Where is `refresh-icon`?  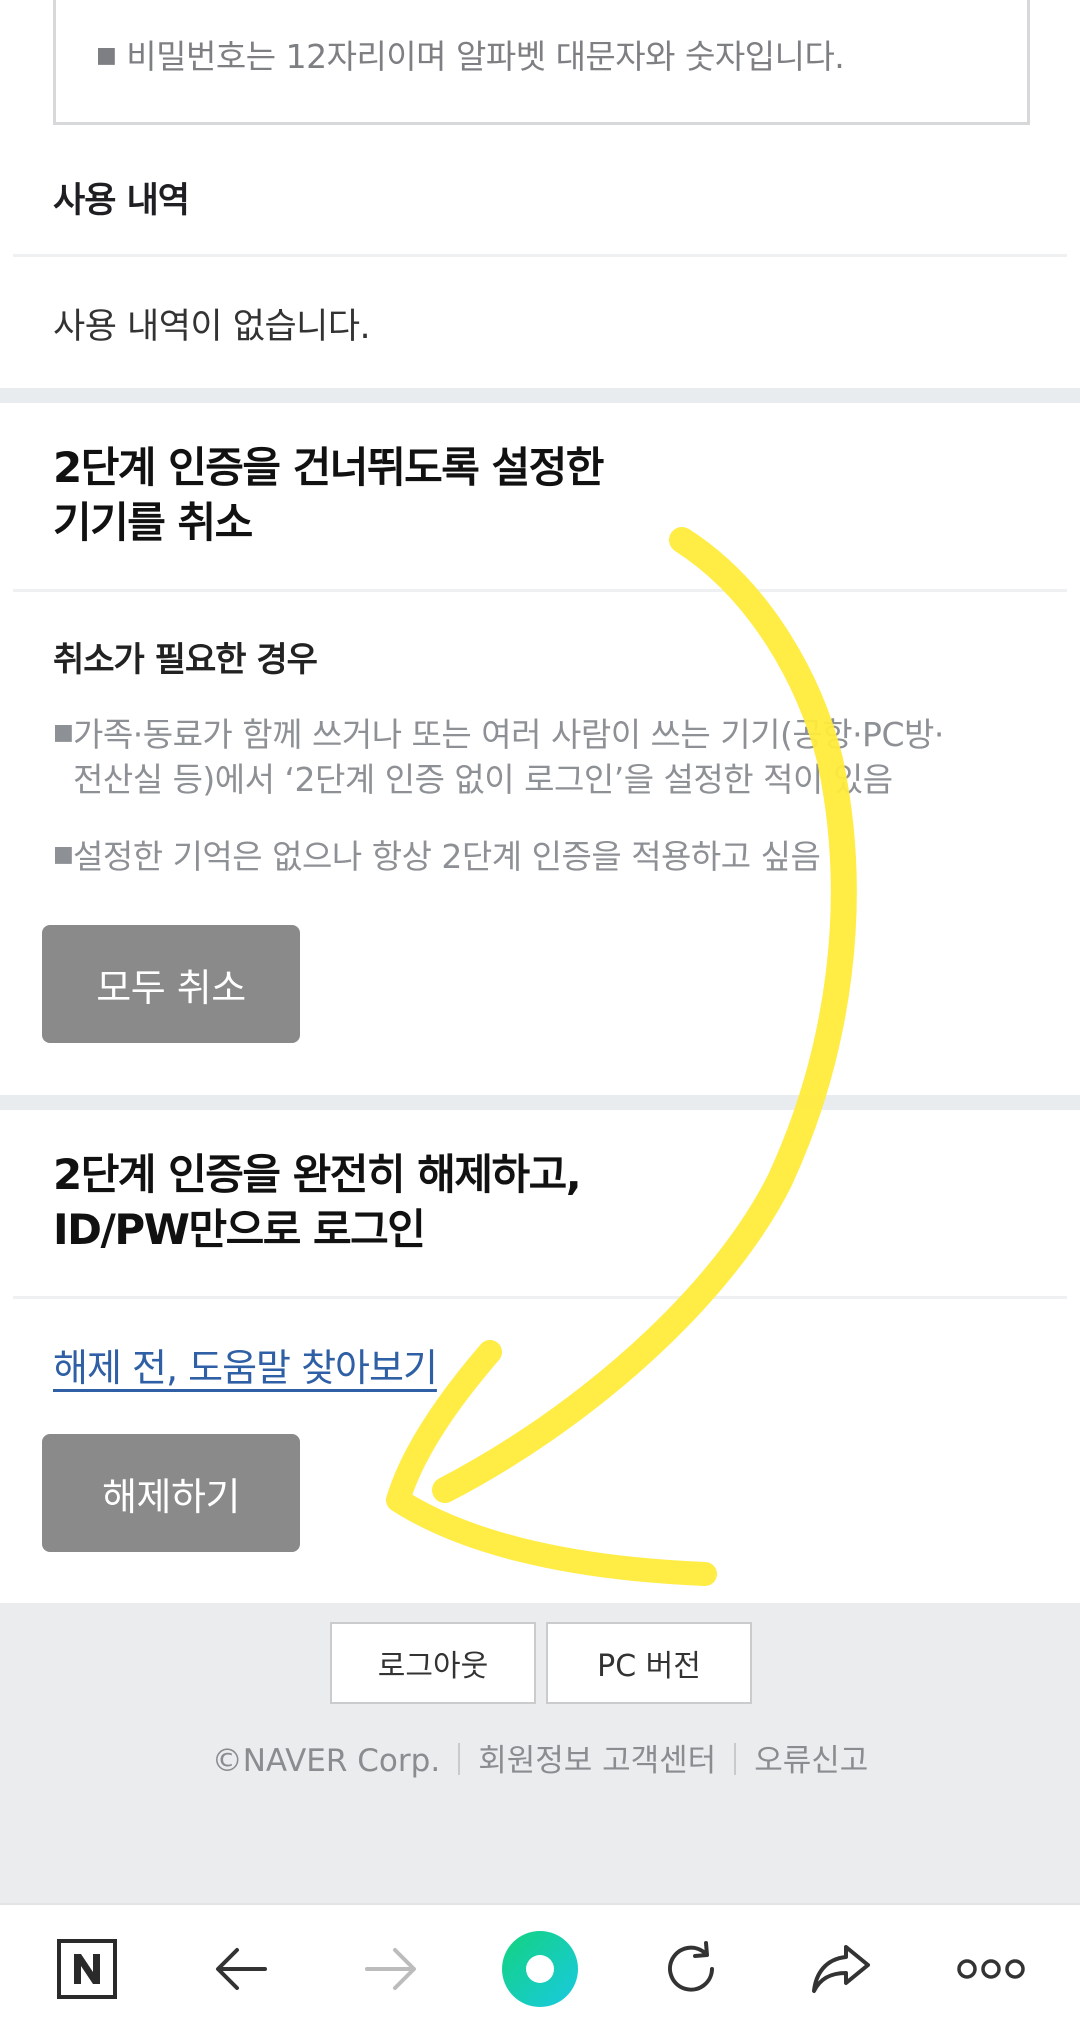 refresh-icon is located at coordinates (691, 1968).